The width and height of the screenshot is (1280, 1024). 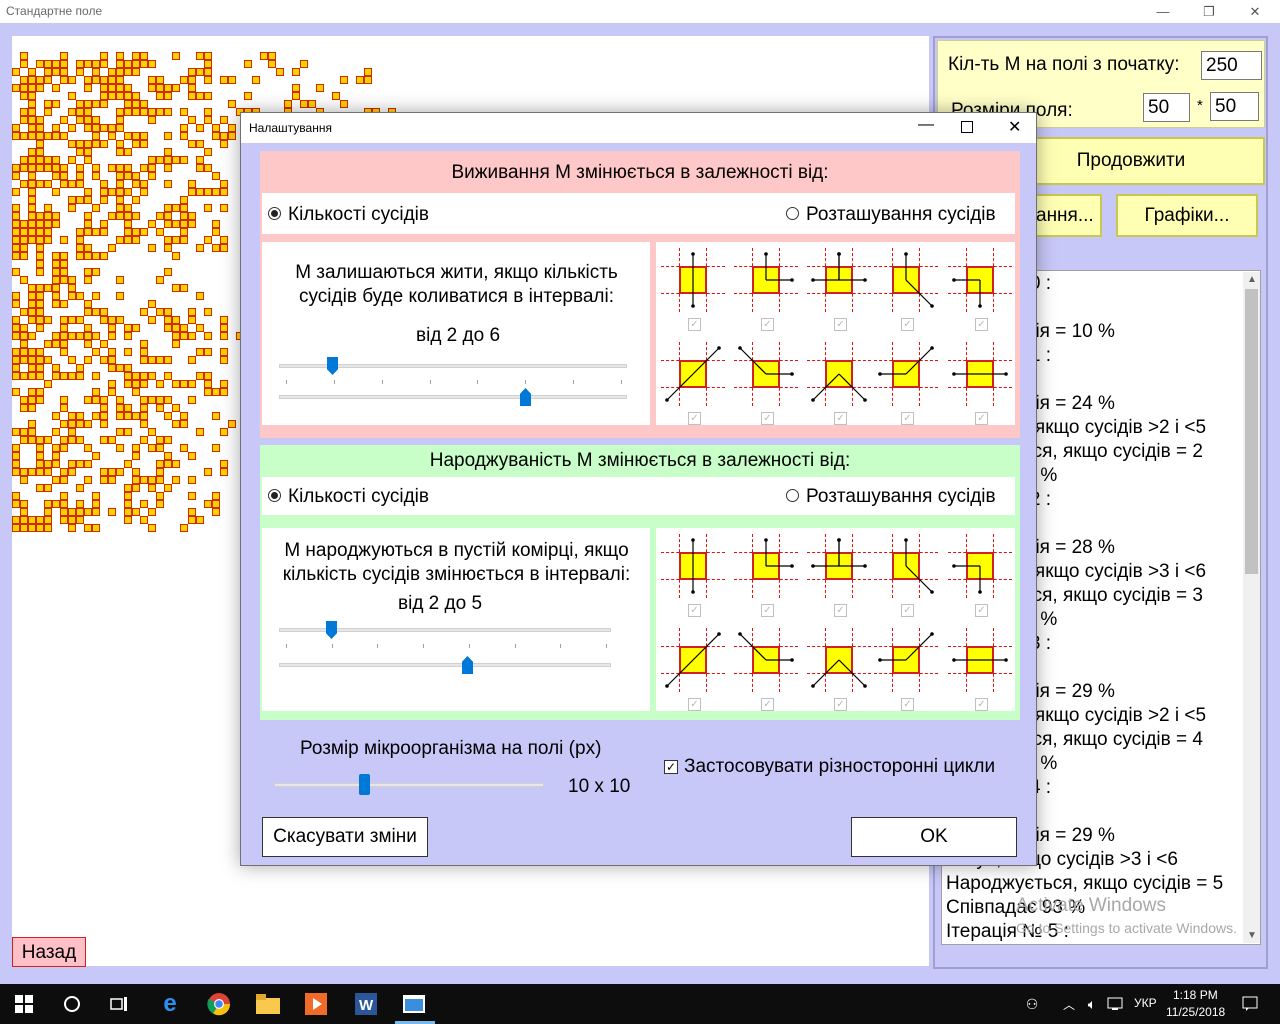 What do you see at coordinates (1231, 65) in the screenshot?
I see `initial-count-input: 250` at bounding box center [1231, 65].